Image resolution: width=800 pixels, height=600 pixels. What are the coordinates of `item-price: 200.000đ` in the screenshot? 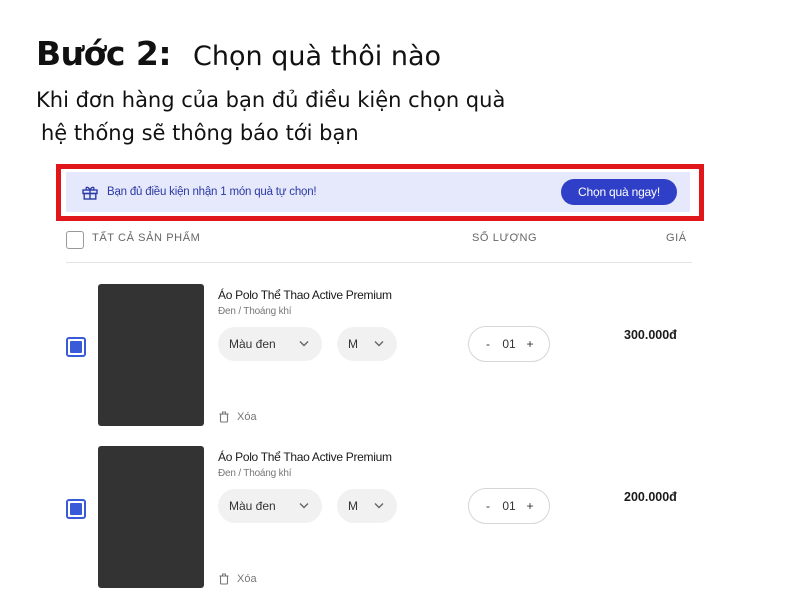 It's located at (650, 497).